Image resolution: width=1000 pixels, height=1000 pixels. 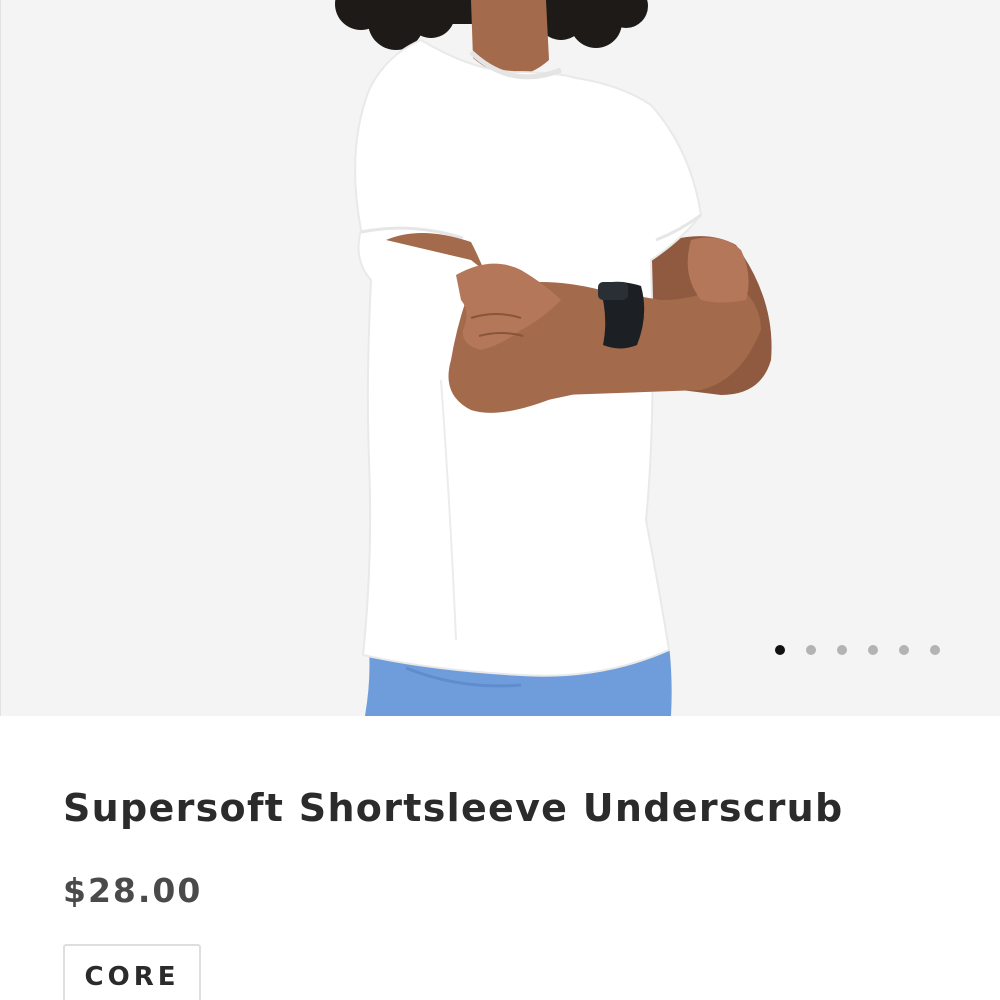 I want to click on product-price: $28.00, so click(x=133, y=890).